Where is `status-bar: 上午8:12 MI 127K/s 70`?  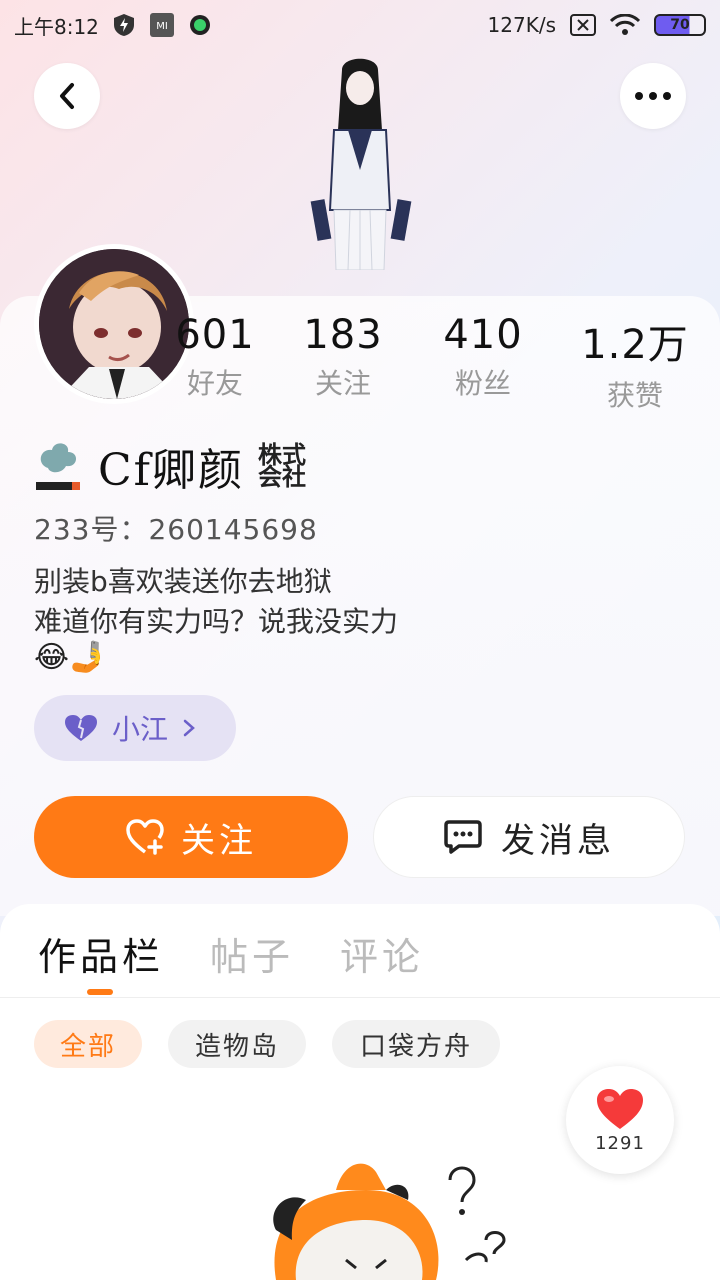
status-bar: 上午8:12 MI 127K/s 70 is located at coordinates (360, 25).